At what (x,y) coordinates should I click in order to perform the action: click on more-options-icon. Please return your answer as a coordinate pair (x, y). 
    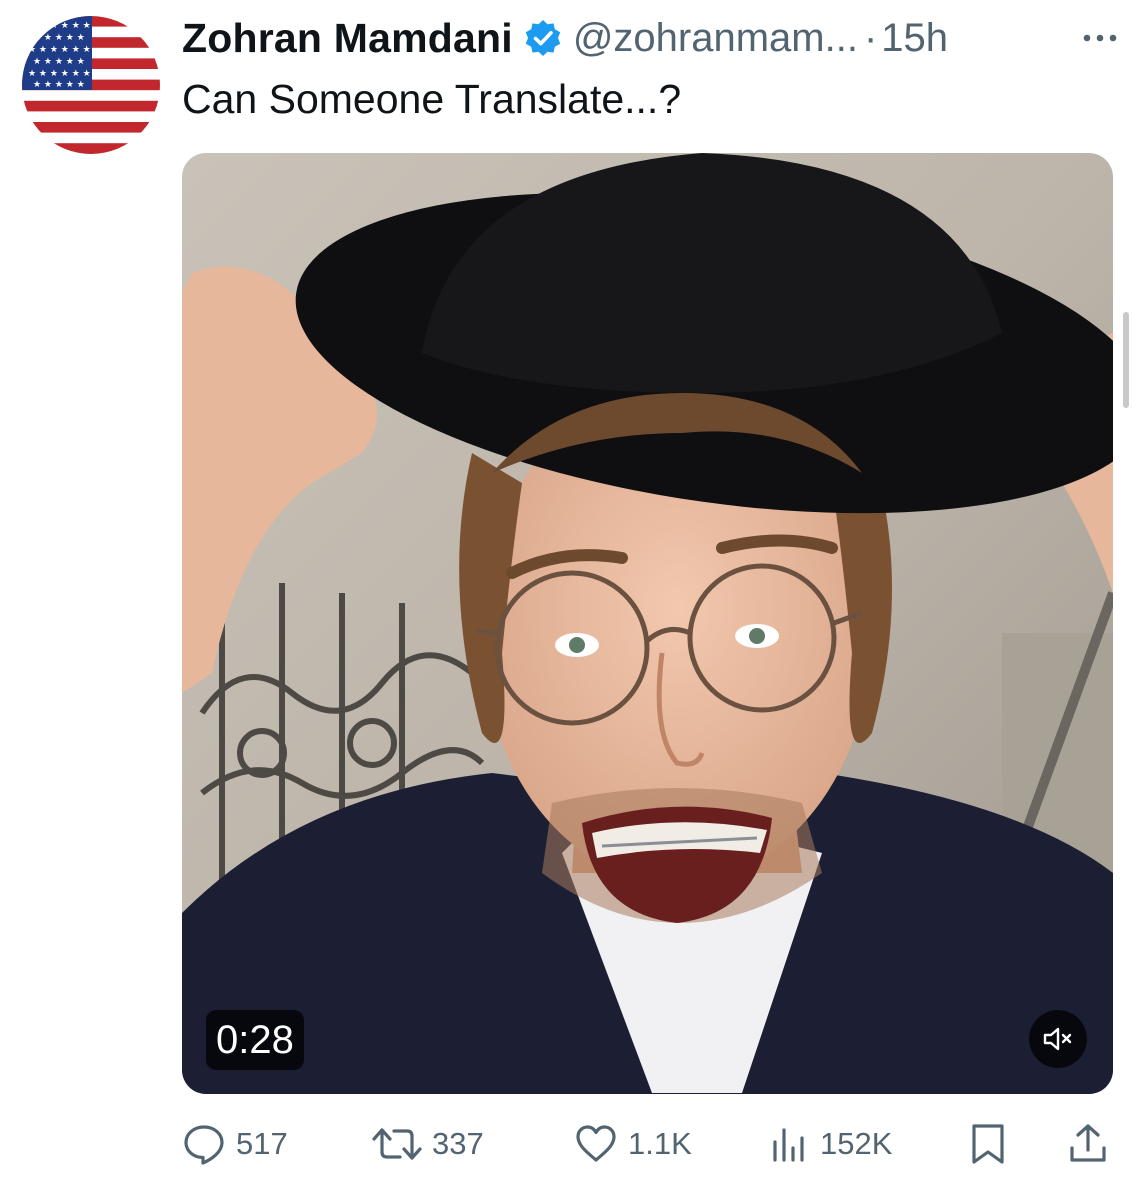
    Looking at the image, I should click on (1100, 38).